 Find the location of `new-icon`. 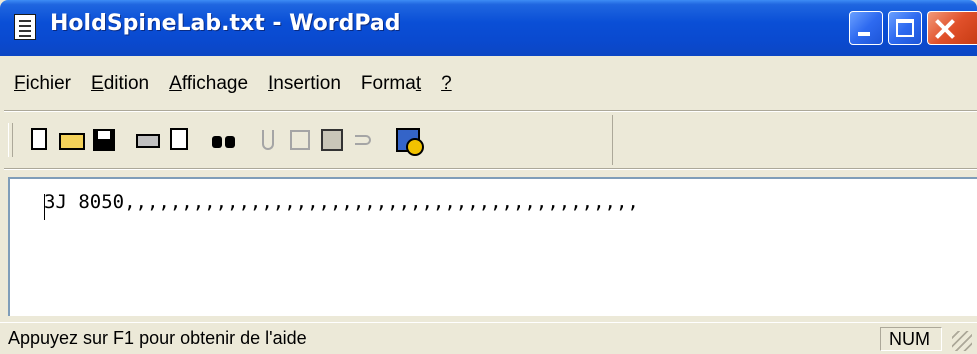

new-icon is located at coordinates (39, 139).